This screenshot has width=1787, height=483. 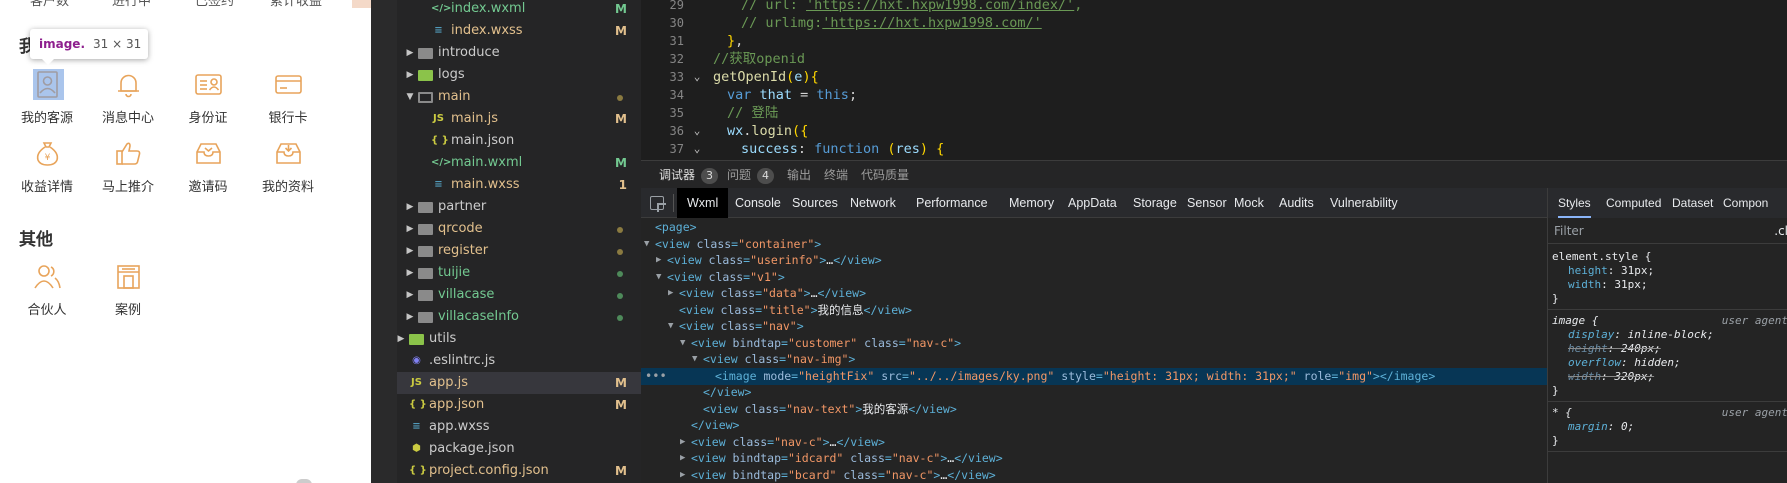 I want to click on devtools-tab: Audits, so click(x=1296, y=203).